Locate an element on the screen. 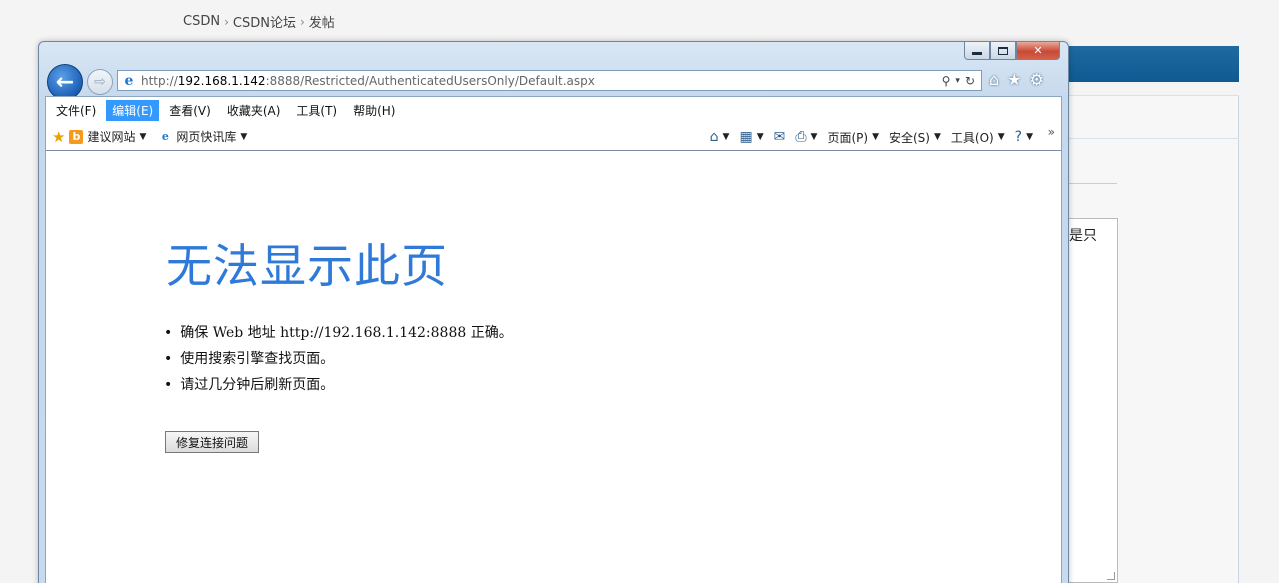  forward-arrow-icon: ⇨ is located at coordinates (100, 82).